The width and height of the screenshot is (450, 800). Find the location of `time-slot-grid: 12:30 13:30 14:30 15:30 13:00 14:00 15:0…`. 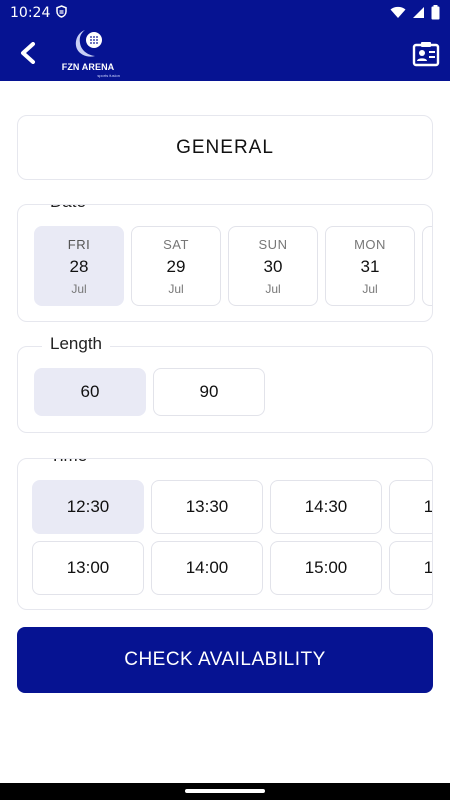

time-slot-grid: 12:30 13:30 14:30 15:30 13:00 14:00 15:0… is located at coordinates (232, 537).